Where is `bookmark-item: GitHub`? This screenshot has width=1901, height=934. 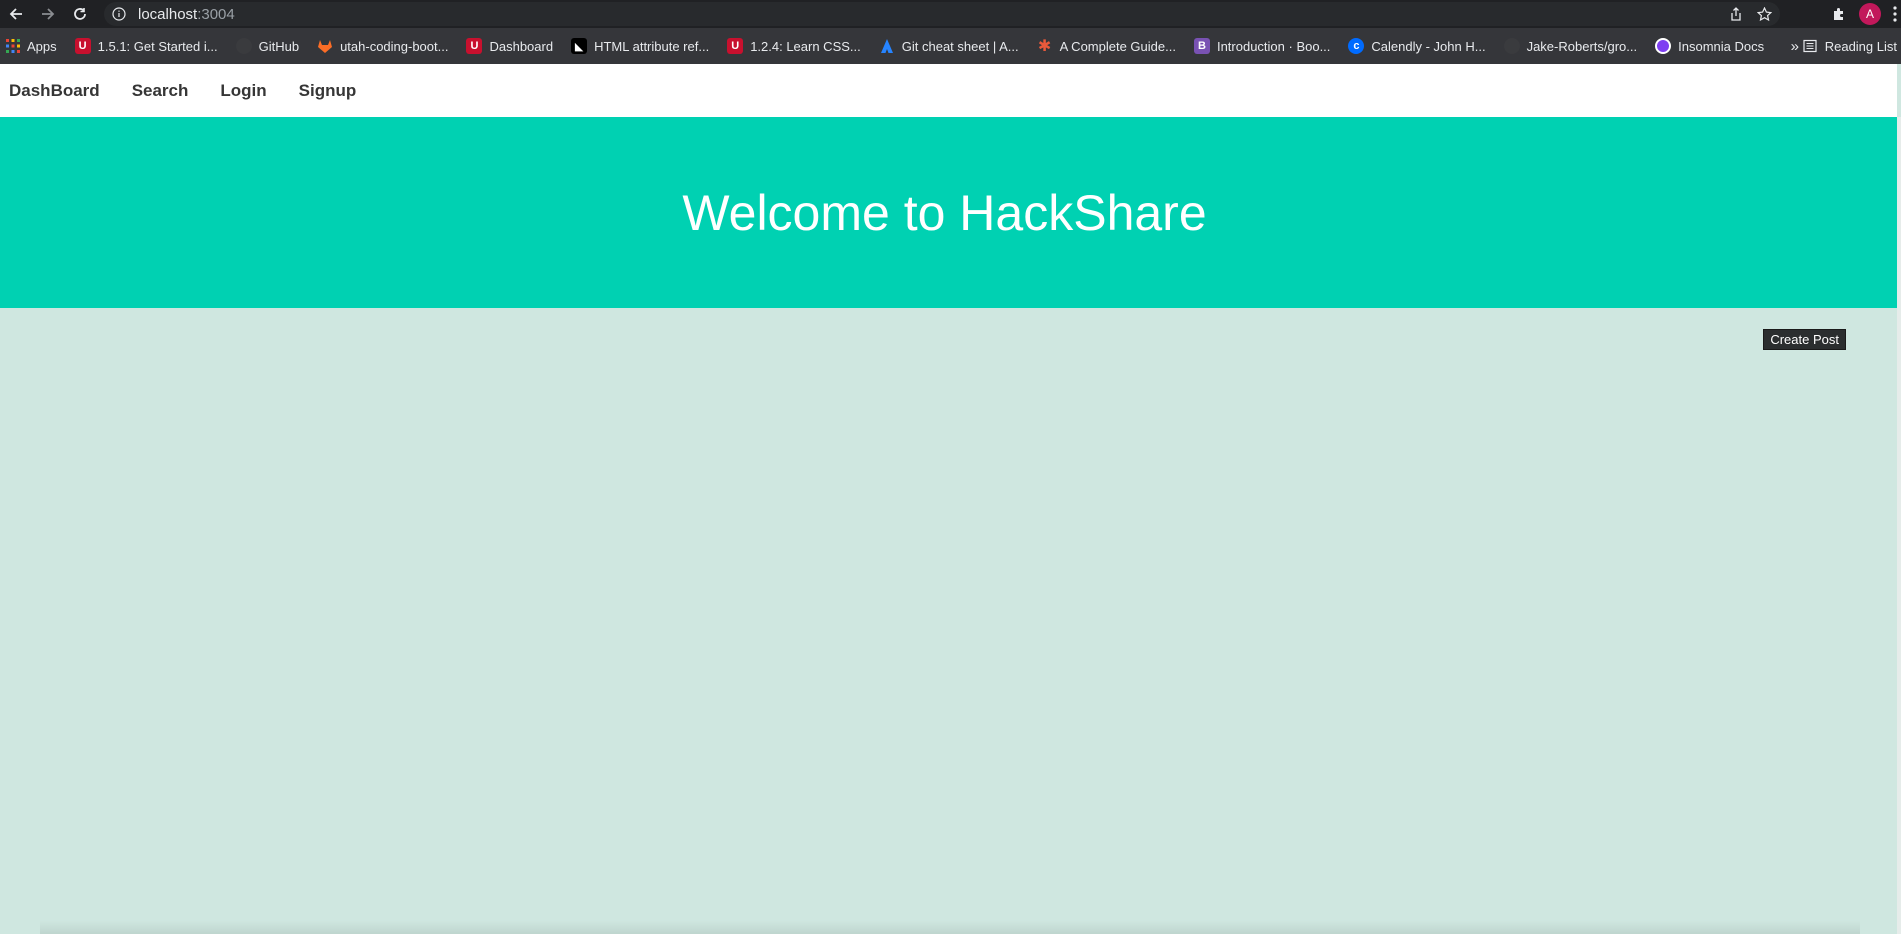
bookmark-item: GitHub is located at coordinates (267, 46).